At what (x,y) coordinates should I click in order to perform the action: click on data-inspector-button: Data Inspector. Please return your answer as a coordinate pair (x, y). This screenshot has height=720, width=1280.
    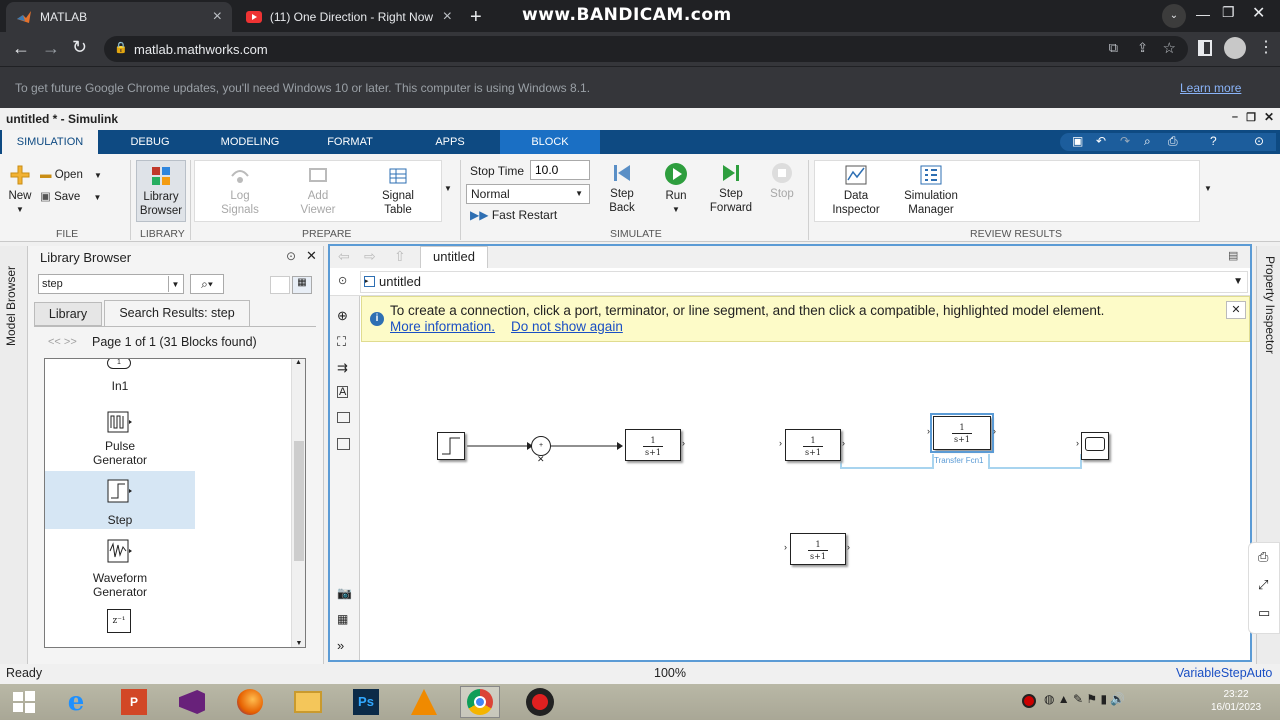
    Looking at the image, I should click on (856, 190).